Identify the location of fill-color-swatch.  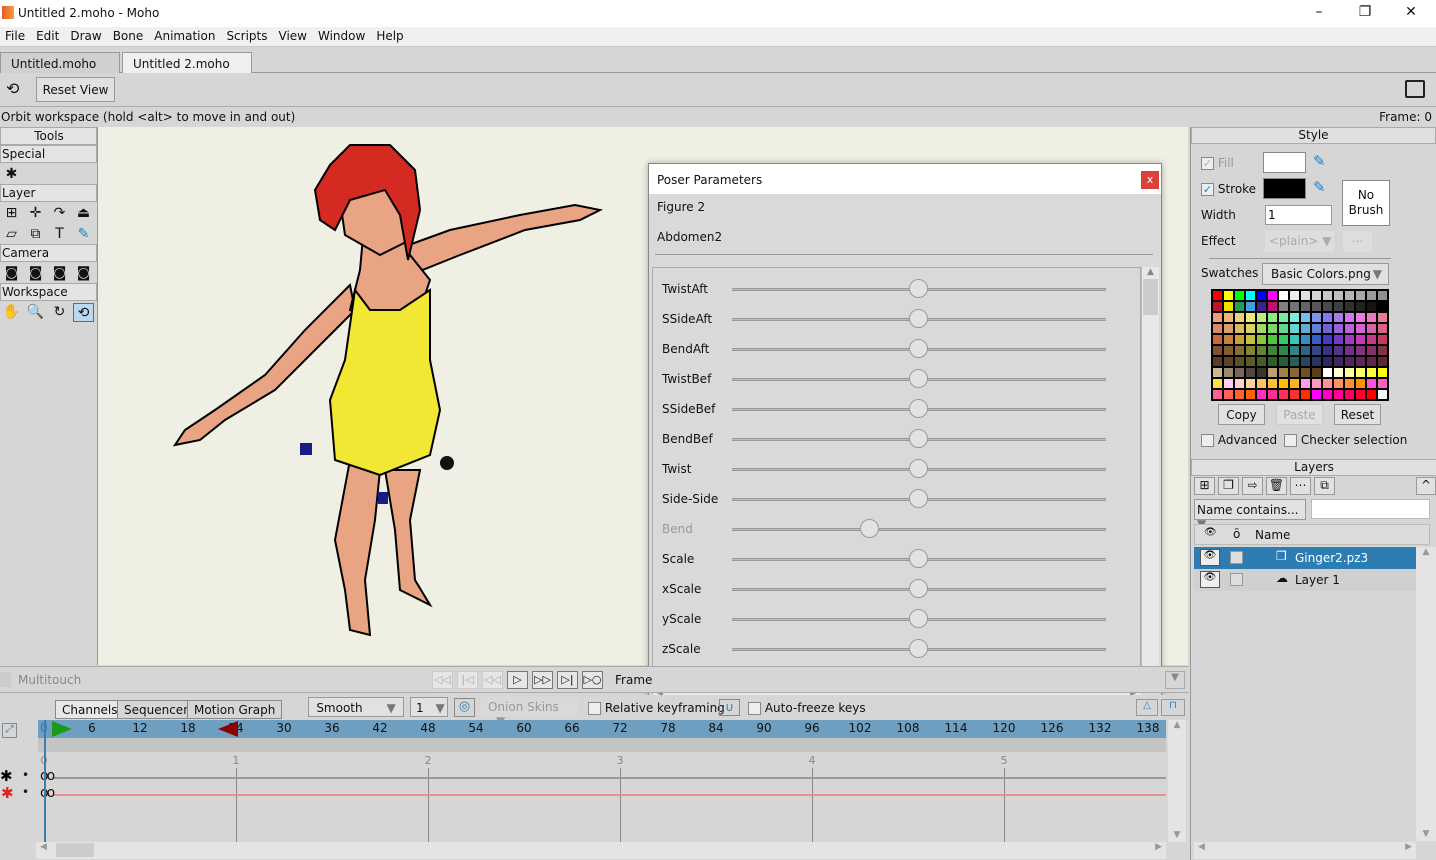
(1284, 162).